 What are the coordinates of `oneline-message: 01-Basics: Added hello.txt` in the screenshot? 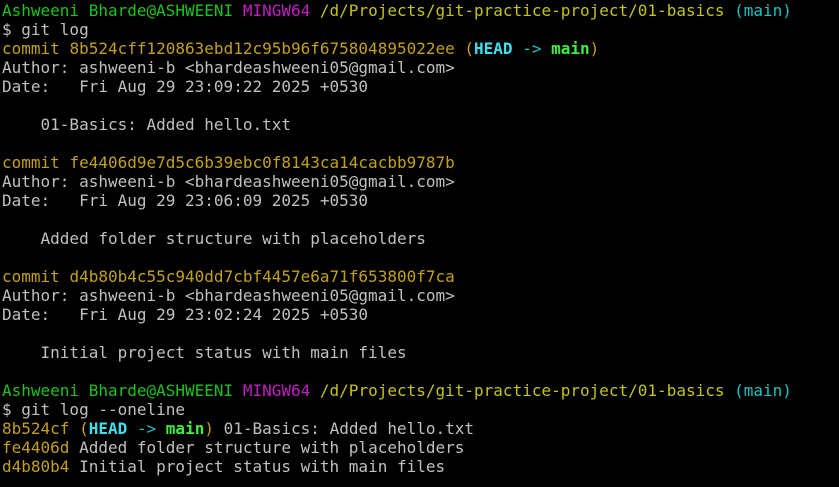 It's located at (349, 428).